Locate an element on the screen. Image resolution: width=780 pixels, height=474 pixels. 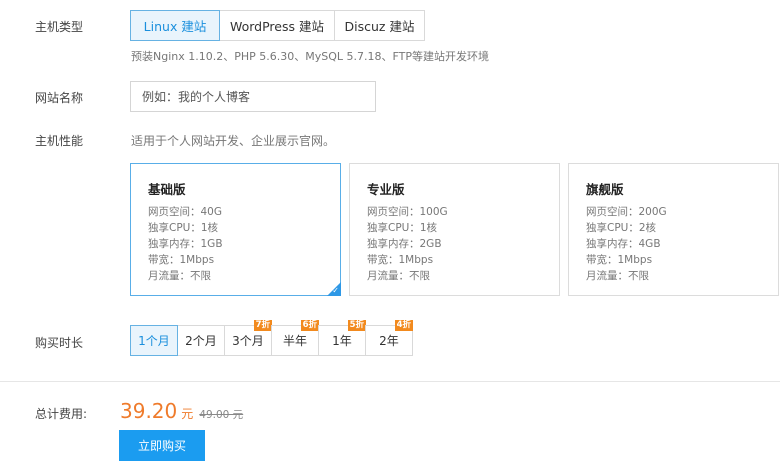
duration-option-1-month: 1个月 is located at coordinates (154, 340).